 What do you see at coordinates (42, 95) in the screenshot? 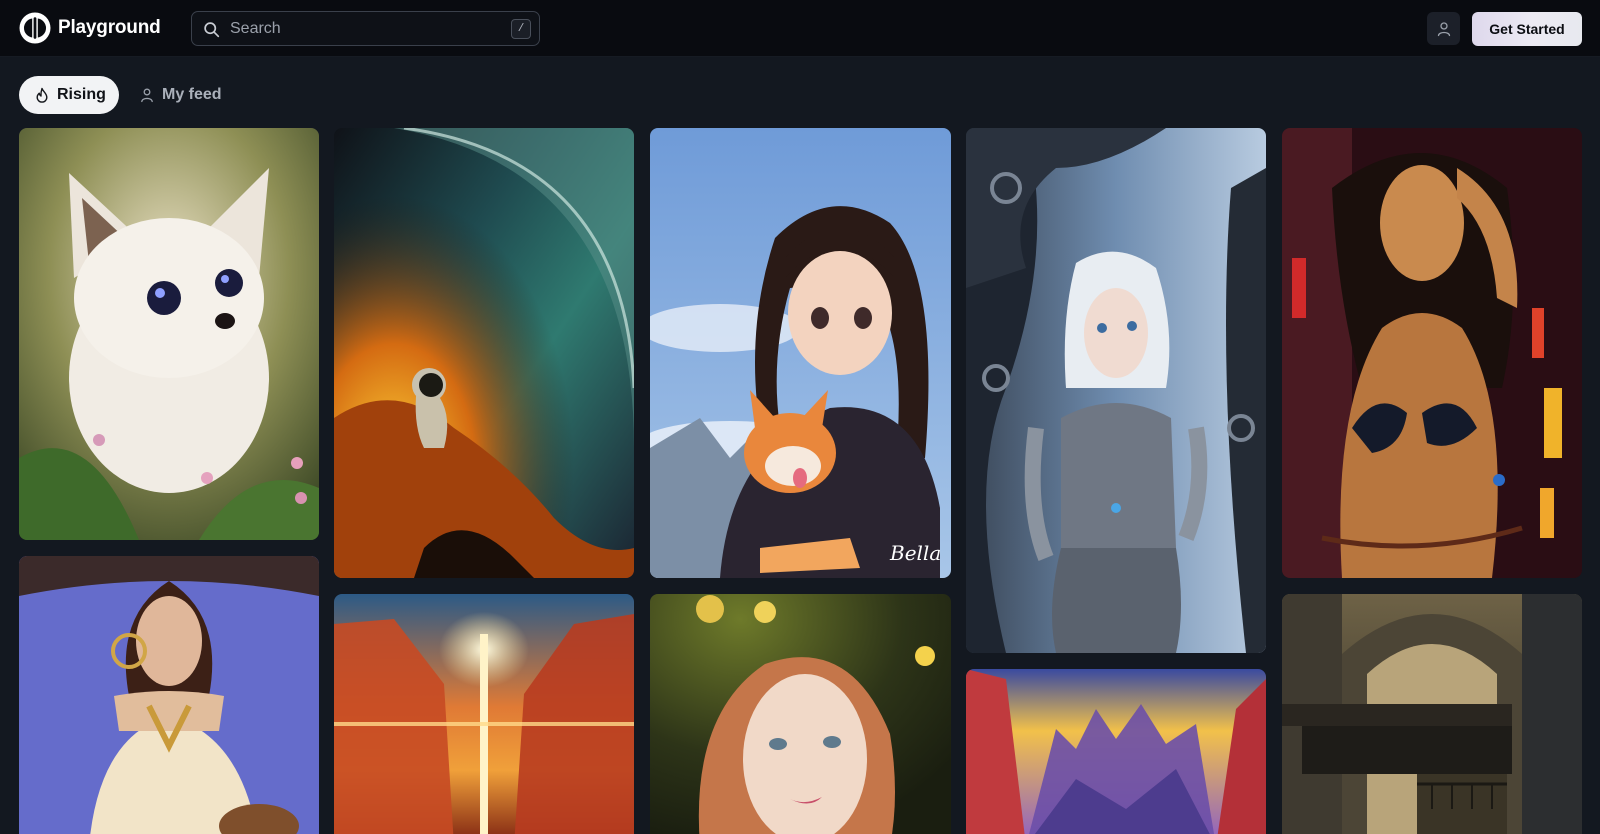
I see `flame-icon` at bounding box center [42, 95].